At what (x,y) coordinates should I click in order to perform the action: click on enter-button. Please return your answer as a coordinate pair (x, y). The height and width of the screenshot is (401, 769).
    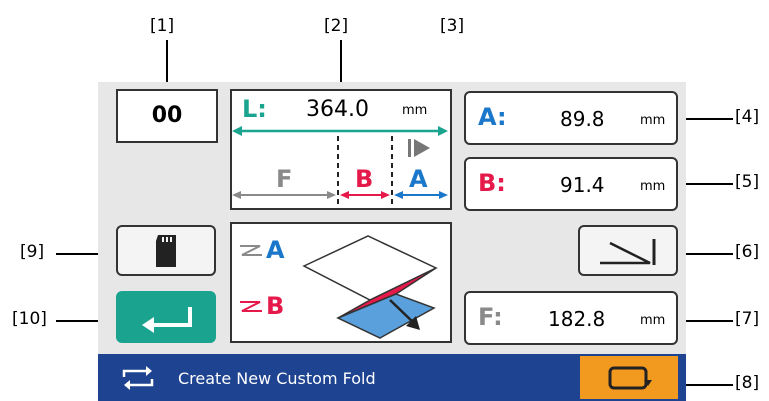
    Looking at the image, I should click on (166, 317).